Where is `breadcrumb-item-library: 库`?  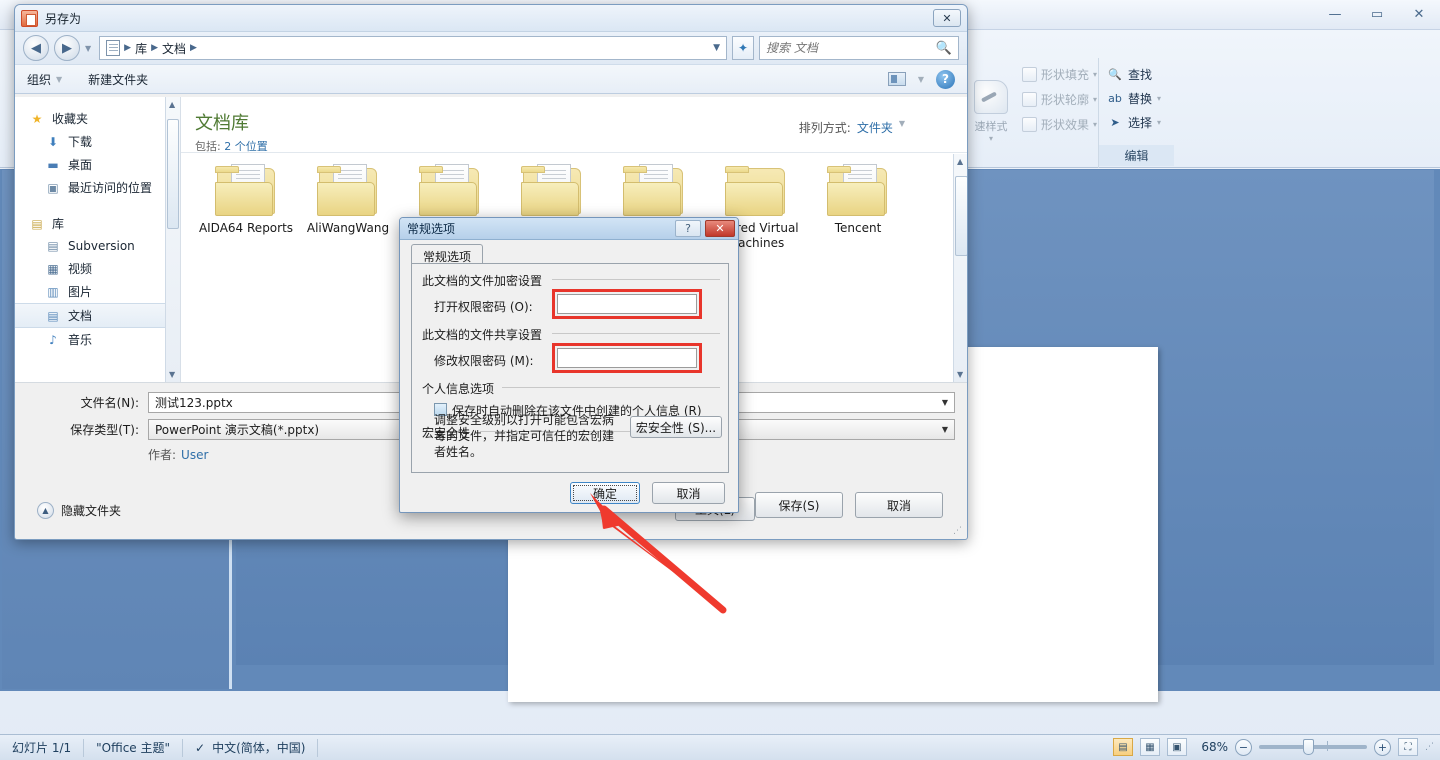
breadcrumb-item-library: 库 is located at coordinates (141, 48).